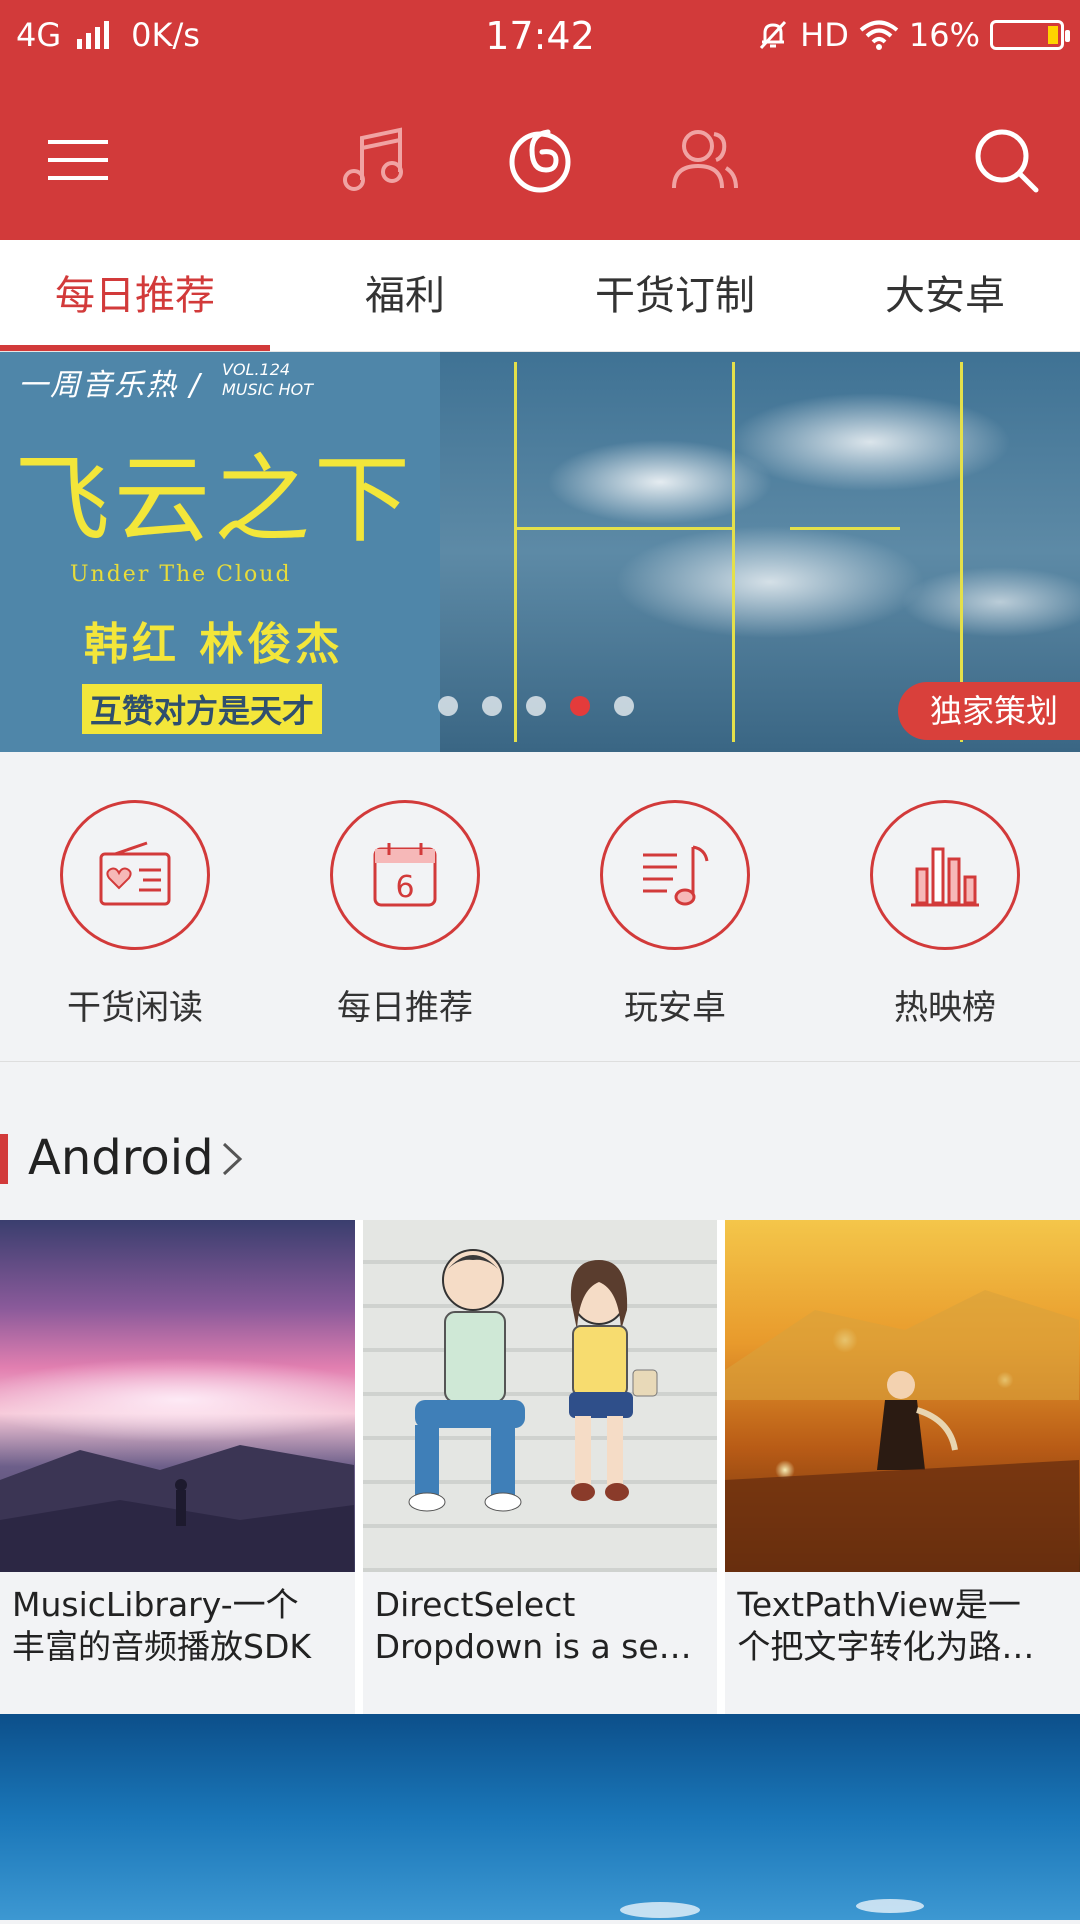 The width and height of the screenshot is (1080, 1924). Describe the element at coordinates (214, 500) in the screenshot. I see `banner-title: 飞云之下` at that location.